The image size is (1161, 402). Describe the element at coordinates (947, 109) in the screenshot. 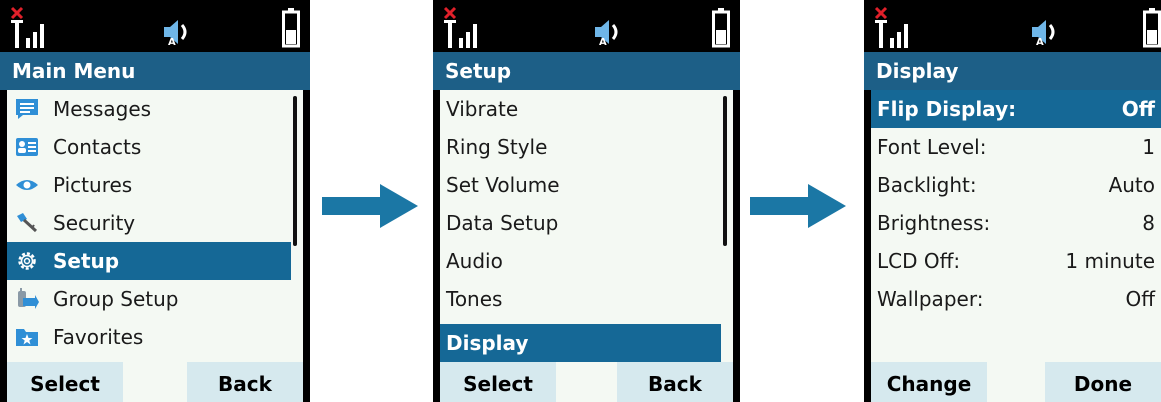

I see `setting-label: Flip Display:` at that location.